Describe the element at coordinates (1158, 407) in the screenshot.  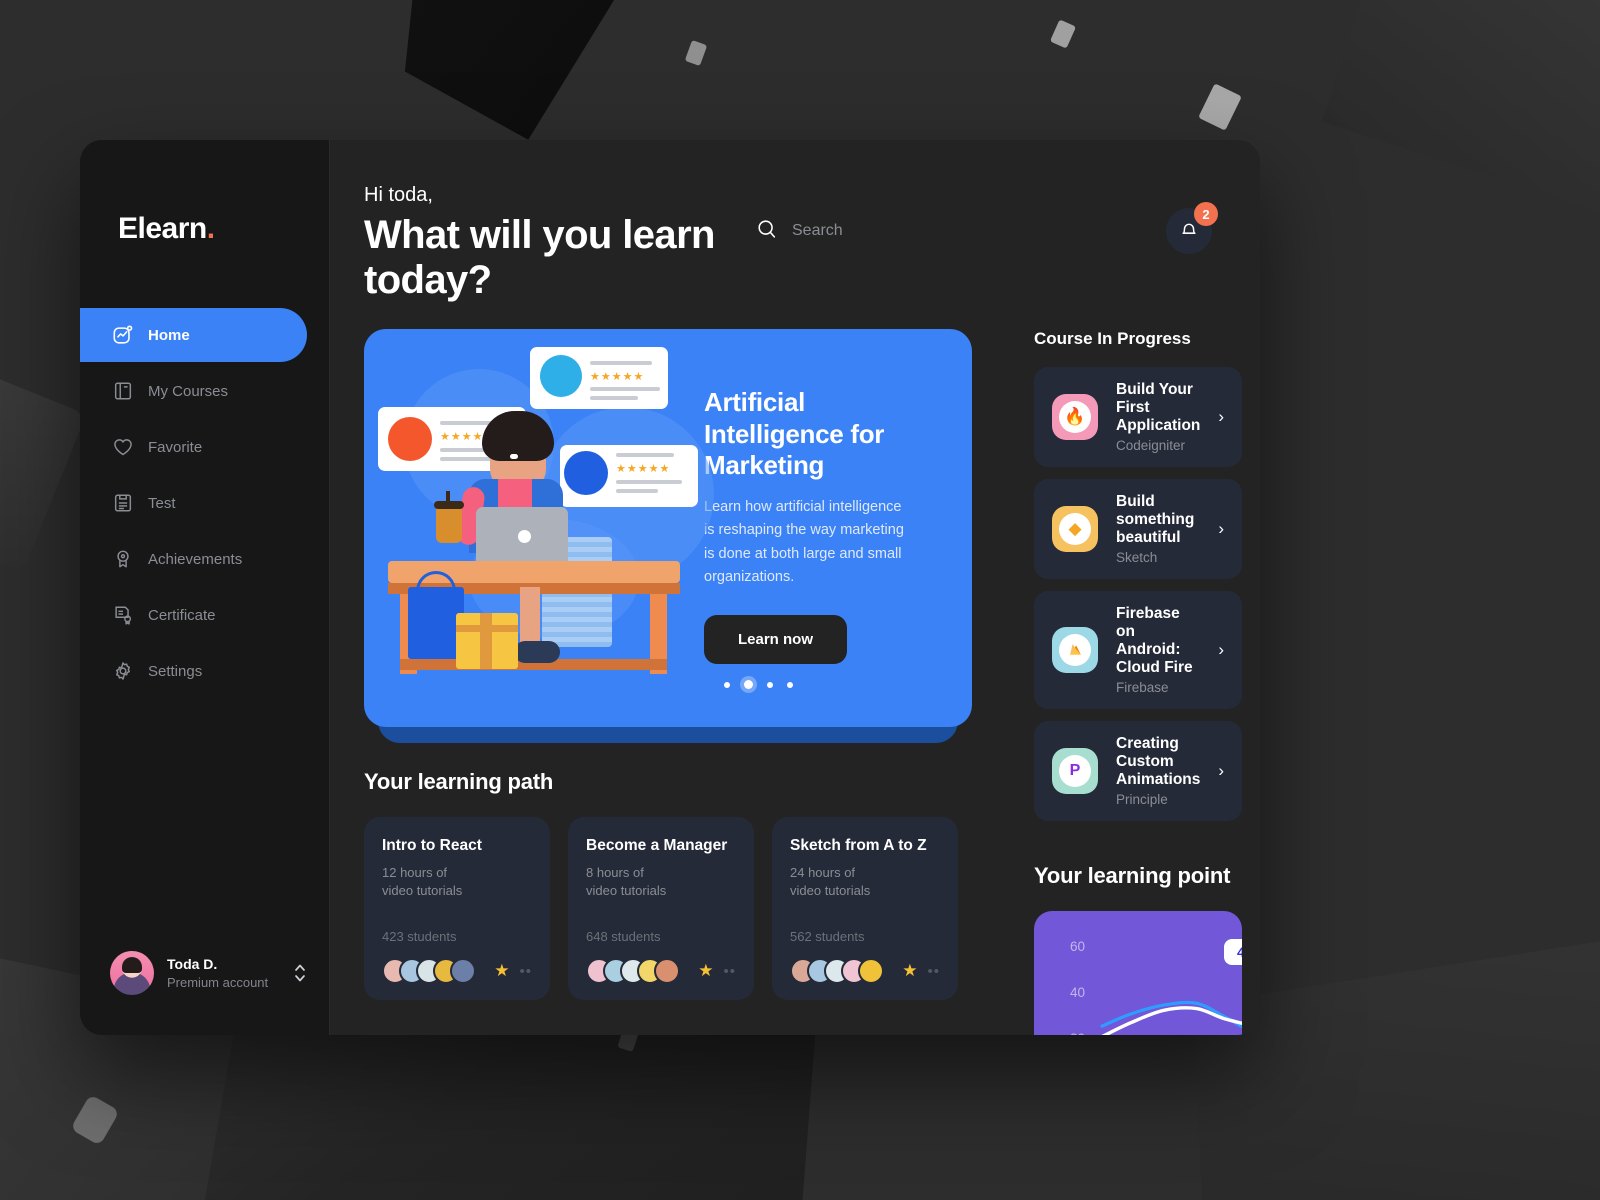
I see `course-name: Build Your First Application` at that location.